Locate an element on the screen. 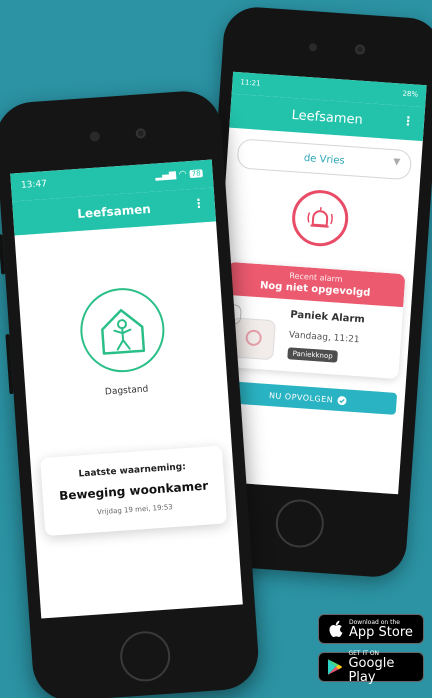 Image resolution: width=432 pixels, height=698 pixels. person-select: de Vries ▼ is located at coordinates (324, 159).